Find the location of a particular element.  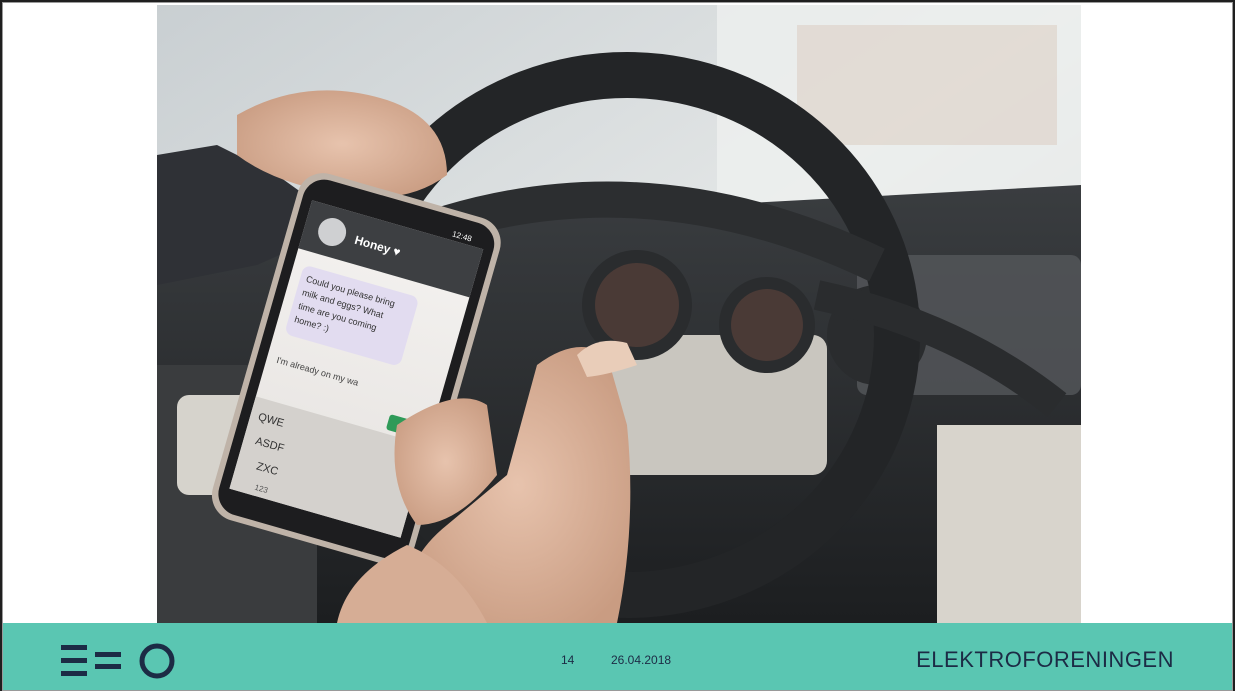

slide-footer: 14 26.04.2018 ELEKTROFORENINGEN is located at coordinates (617, 656).